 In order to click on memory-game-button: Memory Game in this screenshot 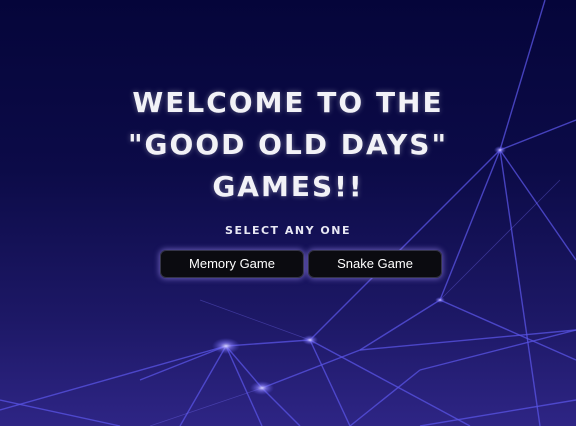, I will do `click(232, 264)`.